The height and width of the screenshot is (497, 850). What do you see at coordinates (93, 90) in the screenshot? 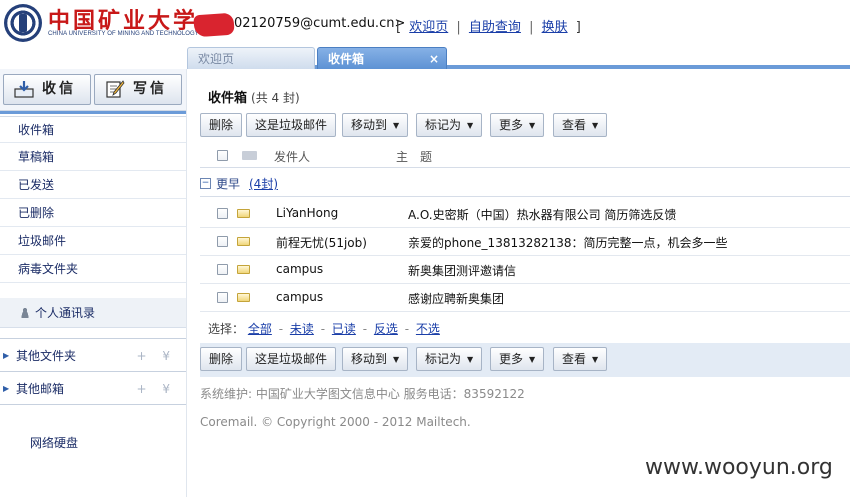
I see `compose-bar: 收信 写信` at bounding box center [93, 90].